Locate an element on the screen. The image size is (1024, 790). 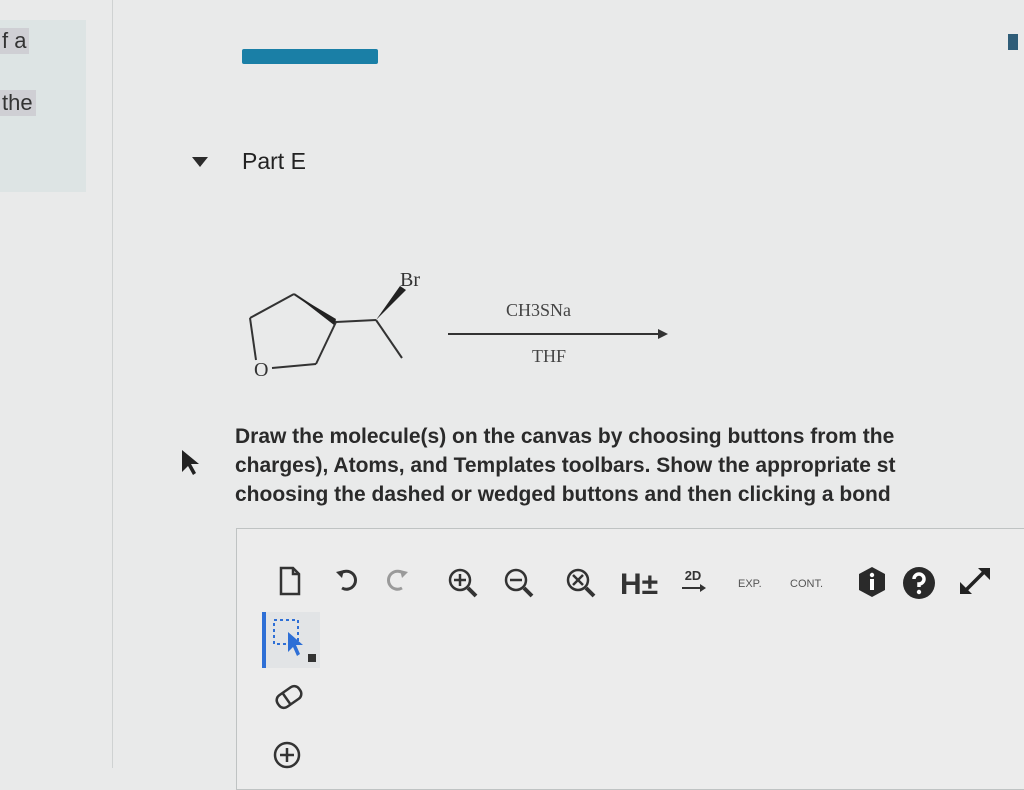
zoom-out-button is located at coordinates (519, 583).